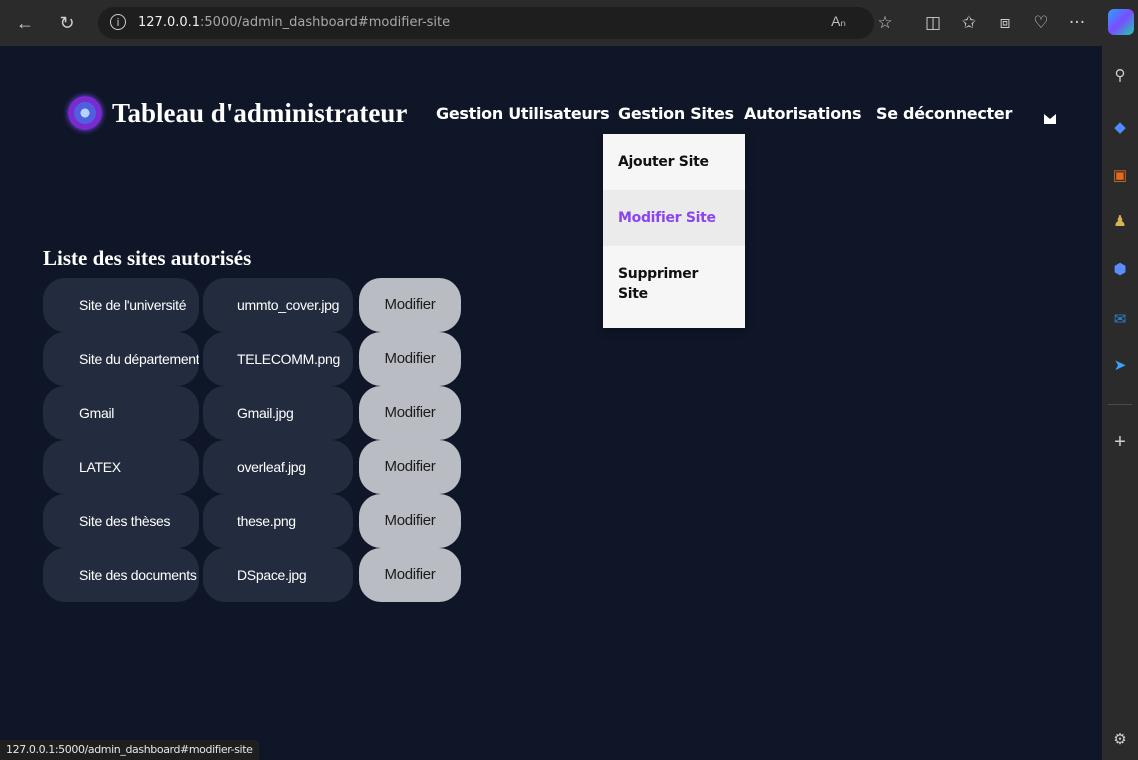 This screenshot has width=1138, height=760. What do you see at coordinates (121, 467) in the screenshot?
I see `site-name-cell: LATEX` at bounding box center [121, 467].